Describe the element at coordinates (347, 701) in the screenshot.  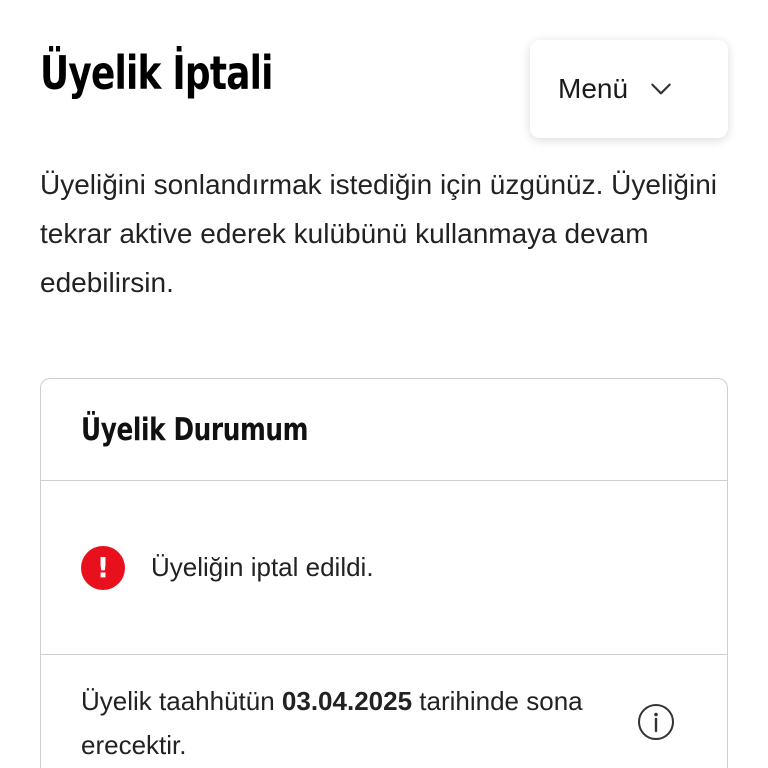
I see `commitment-date: 03.04.2025` at that location.